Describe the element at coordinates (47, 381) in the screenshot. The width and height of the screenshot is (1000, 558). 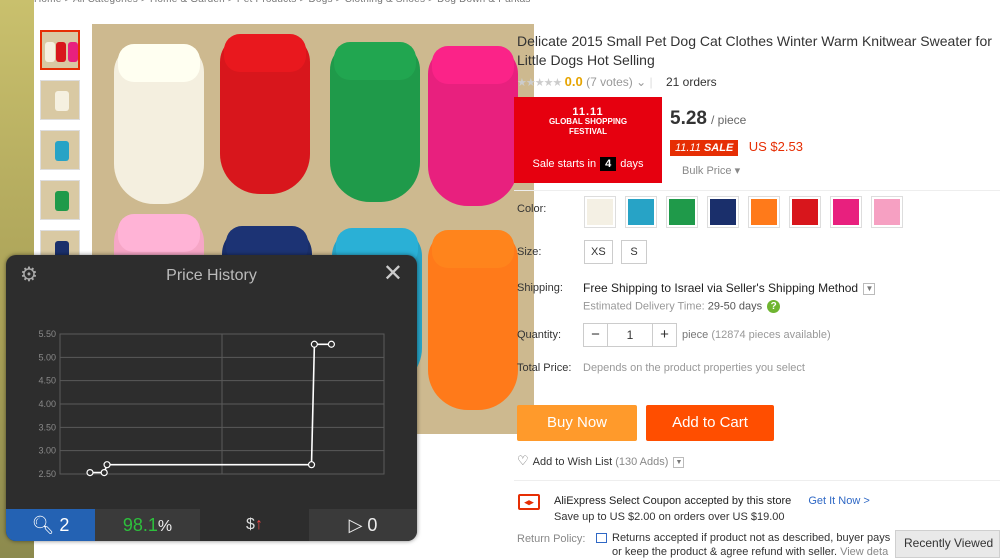
I see `y-tick-label: 4.50` at that location.